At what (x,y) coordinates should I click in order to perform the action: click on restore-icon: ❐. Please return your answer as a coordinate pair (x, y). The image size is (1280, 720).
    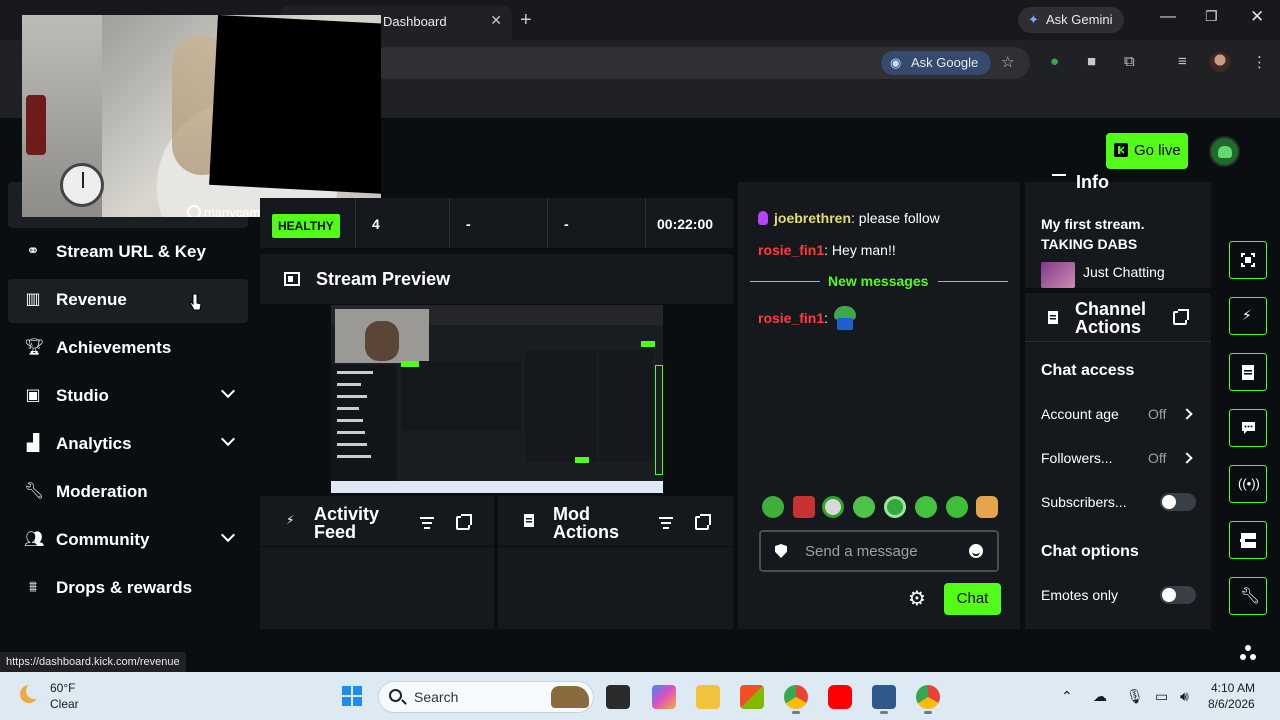
    Looking at the image, I should click on (1211, 16).